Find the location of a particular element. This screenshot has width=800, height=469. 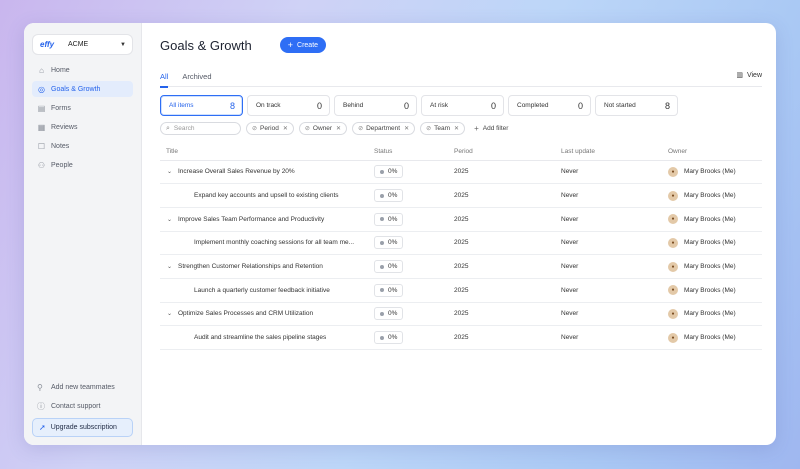

sidebar-item-label: Forms is located at coordinates (61, 108).